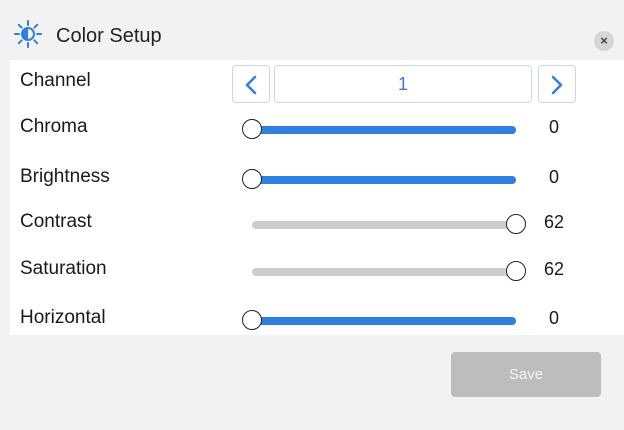 The width and height of the screenshot is (624, 430). Describe the element at coordinates (65, 176) in the screenshot. I see `slider-label: Brightness` at that location.